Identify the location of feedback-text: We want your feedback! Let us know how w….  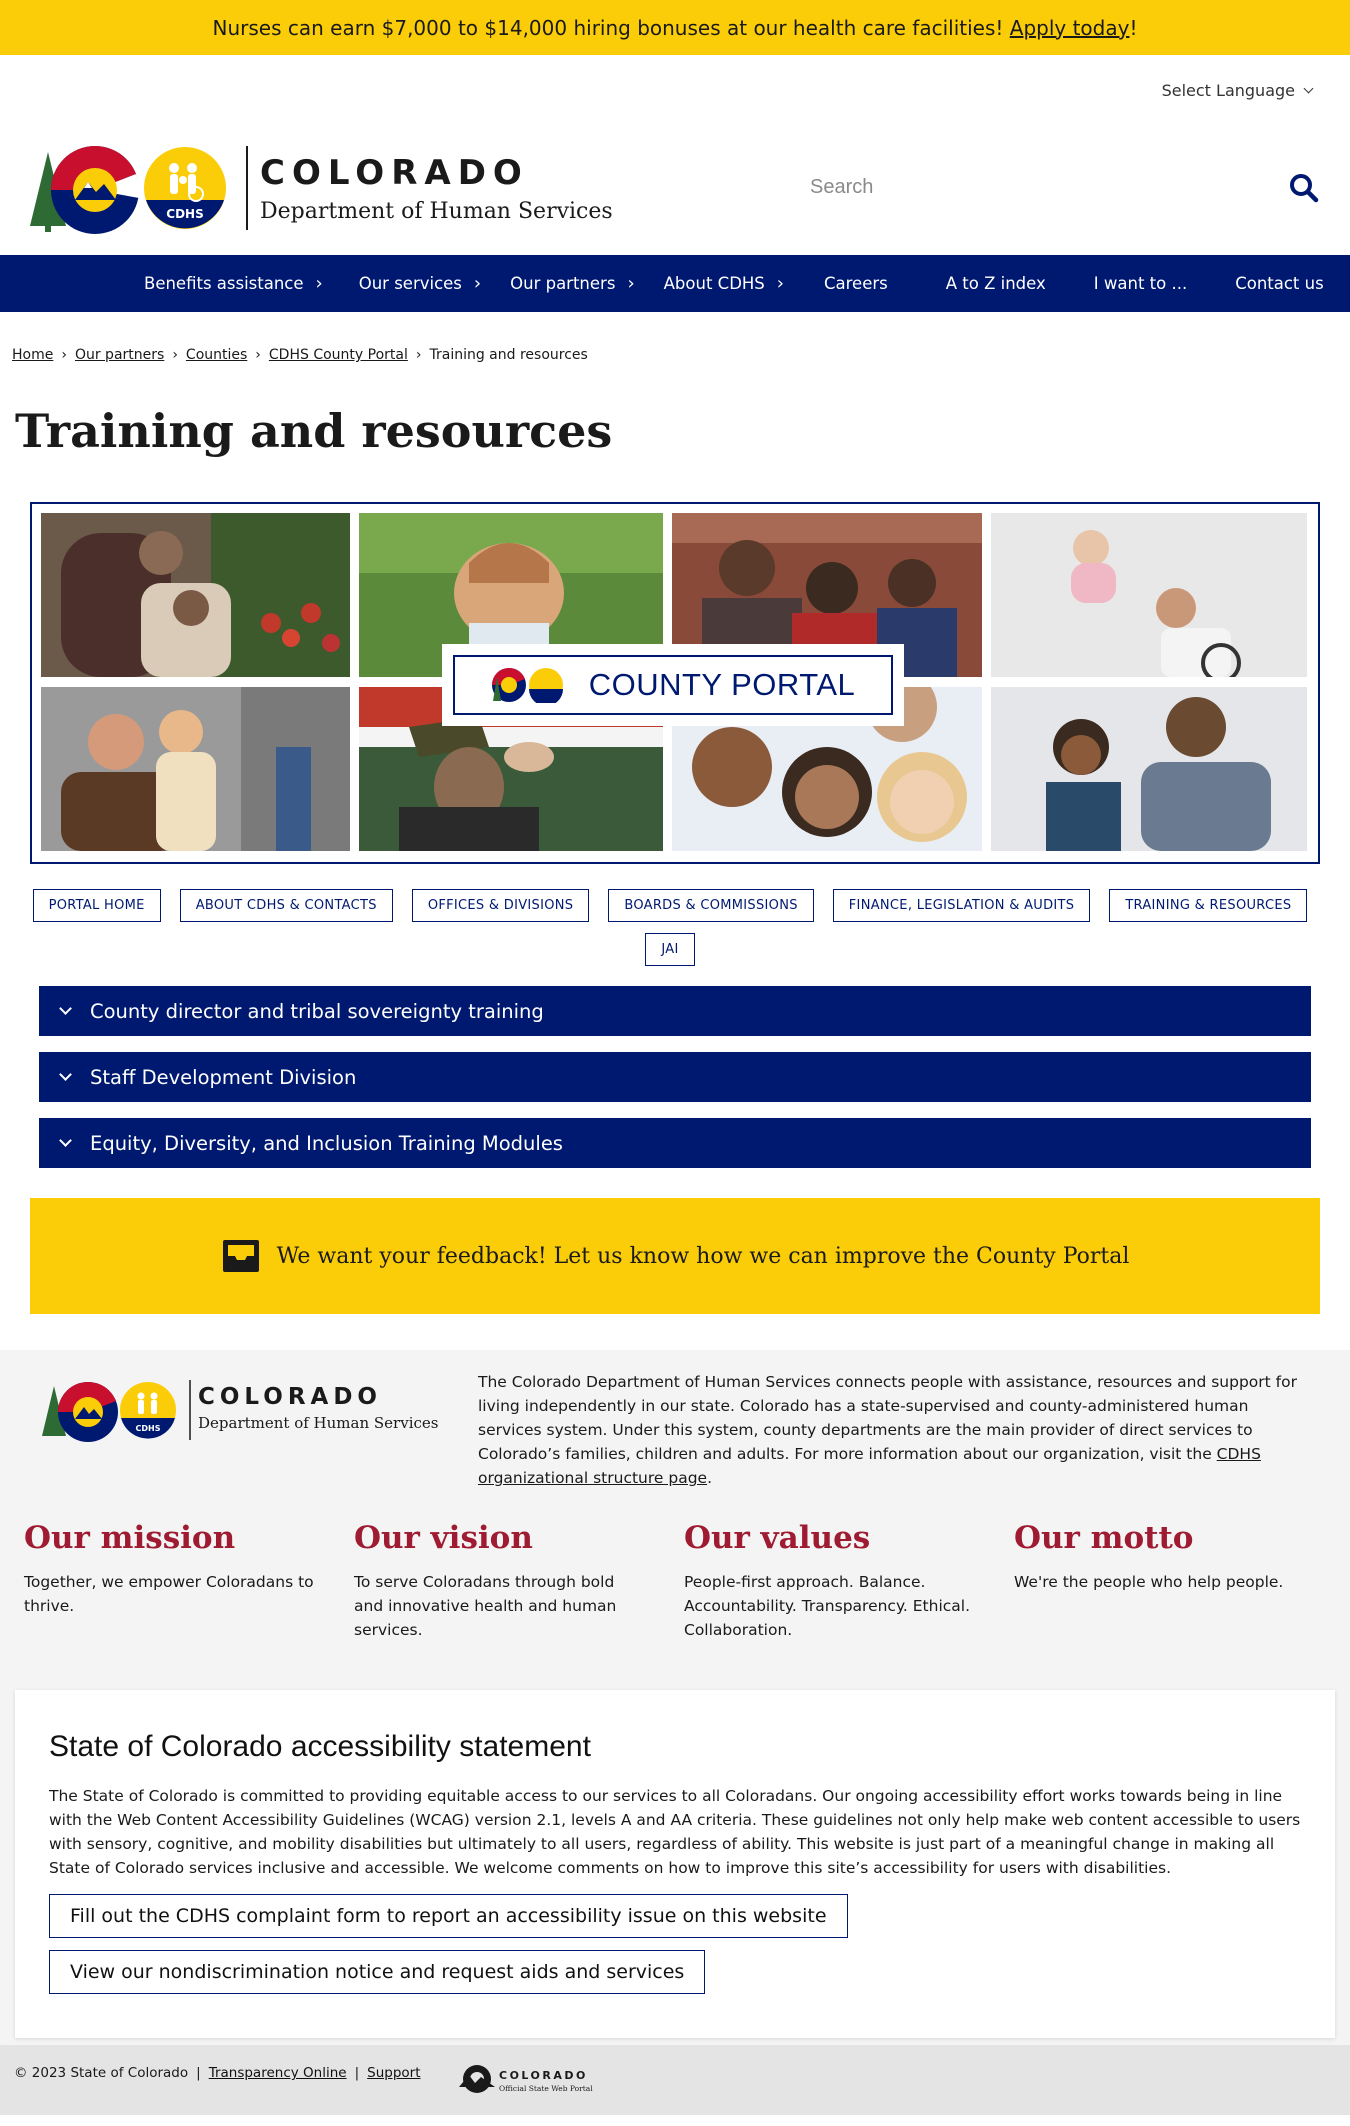
(703, 1256).